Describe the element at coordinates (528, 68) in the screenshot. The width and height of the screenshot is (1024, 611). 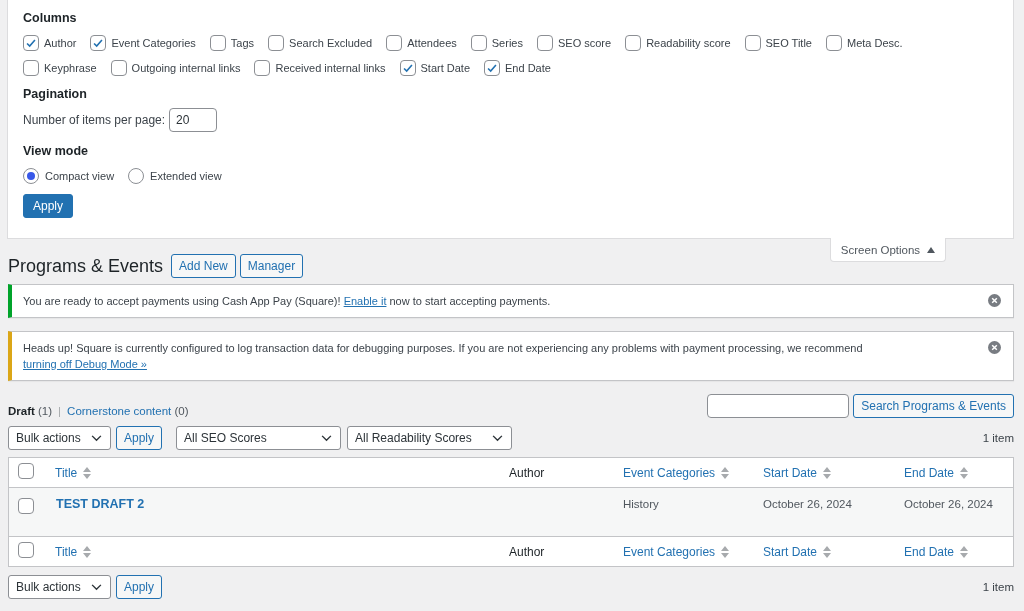
I see `checkbox-label: End Date` at that location.